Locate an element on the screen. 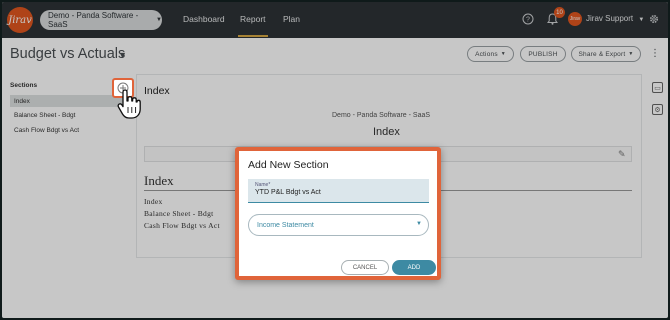  chevron-down-icon: ▼ is located at coordinates (419, 224).